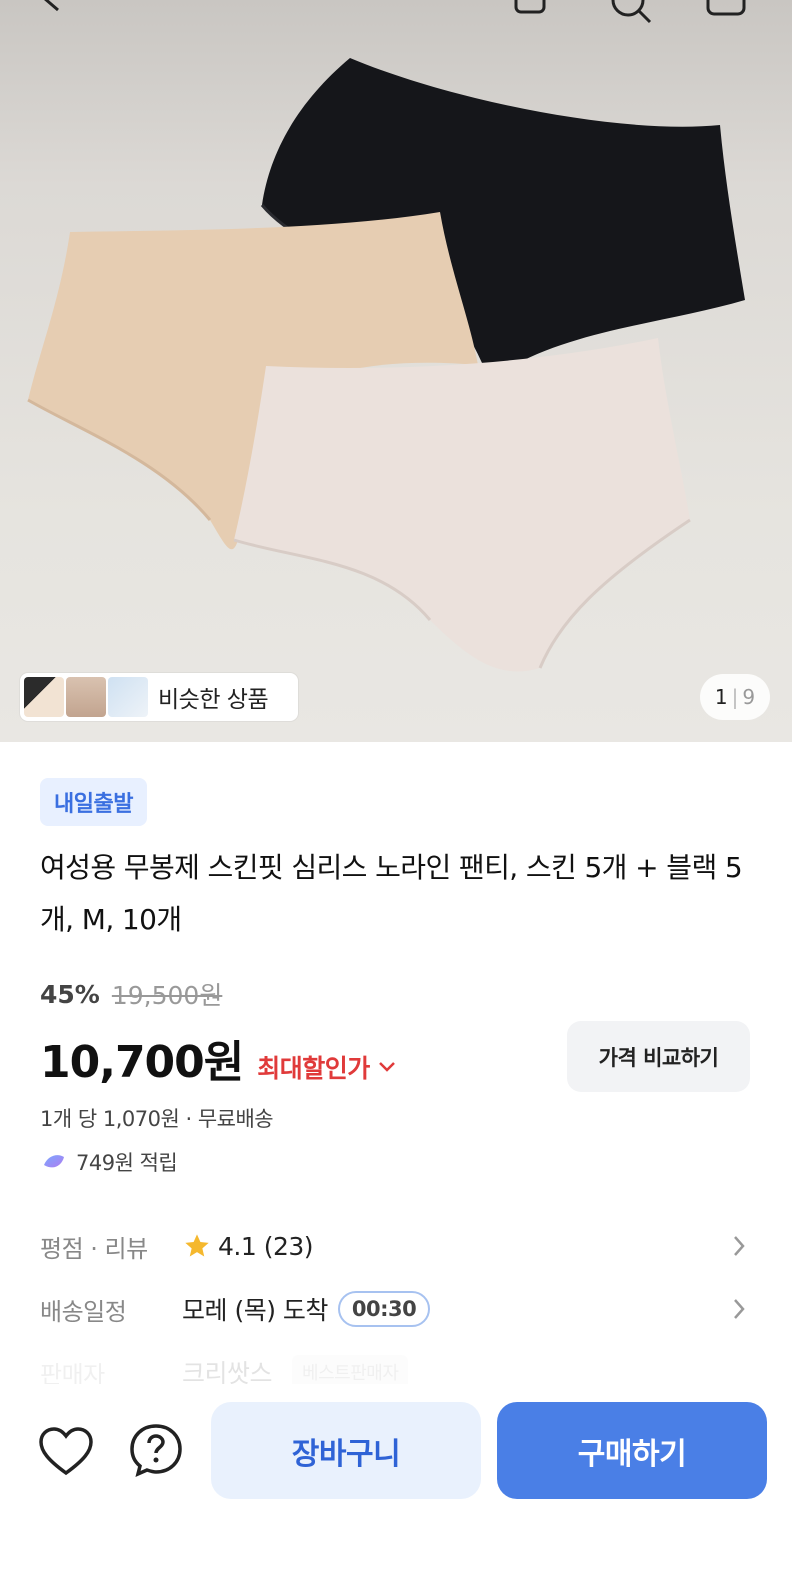  I want to click on back-arrow-icon, so click(50, 9).